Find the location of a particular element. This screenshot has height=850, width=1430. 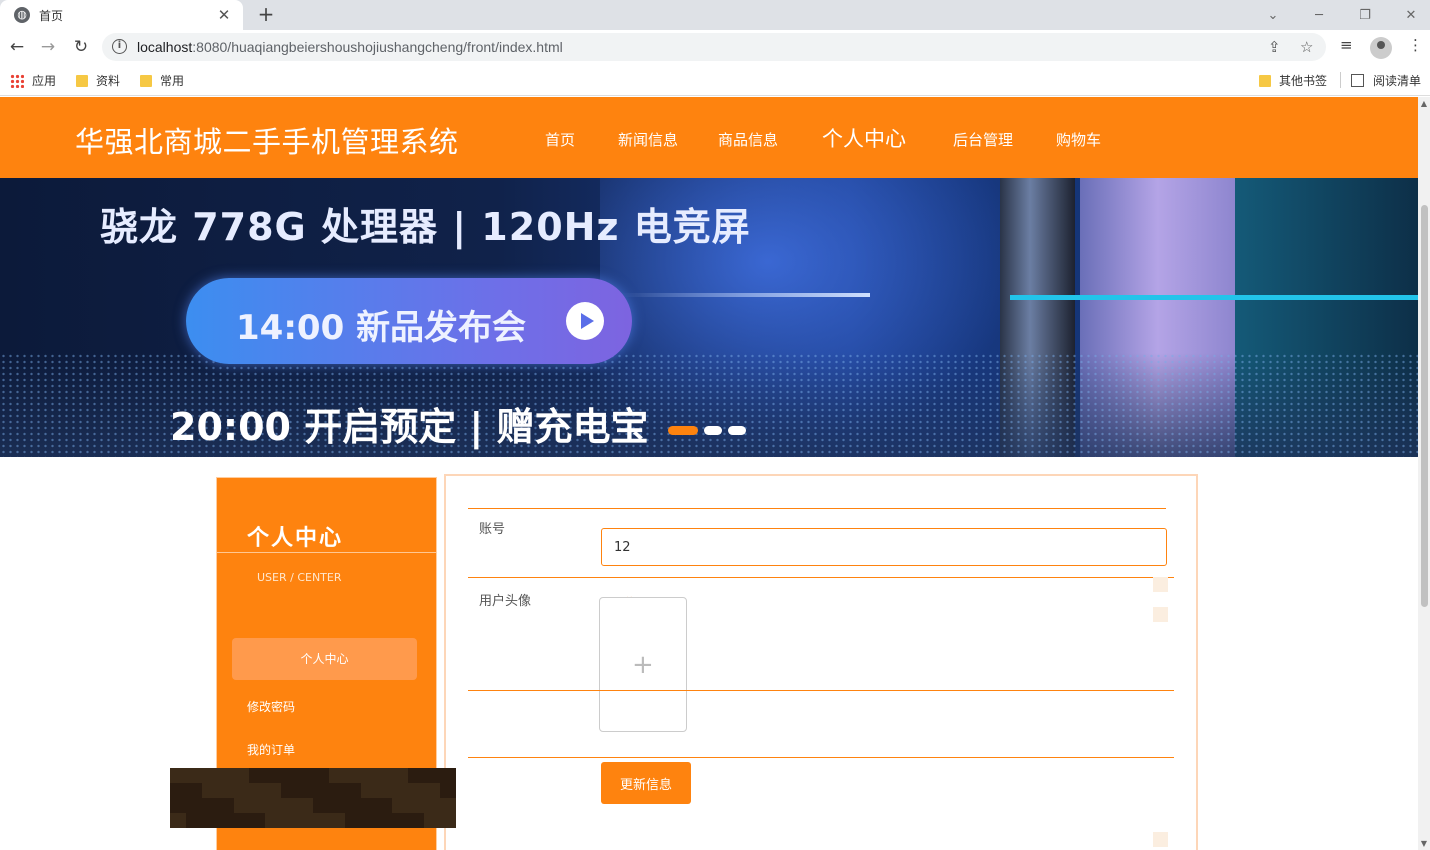

nav-cart: 购物车 is located at coordinates (1078, 139).